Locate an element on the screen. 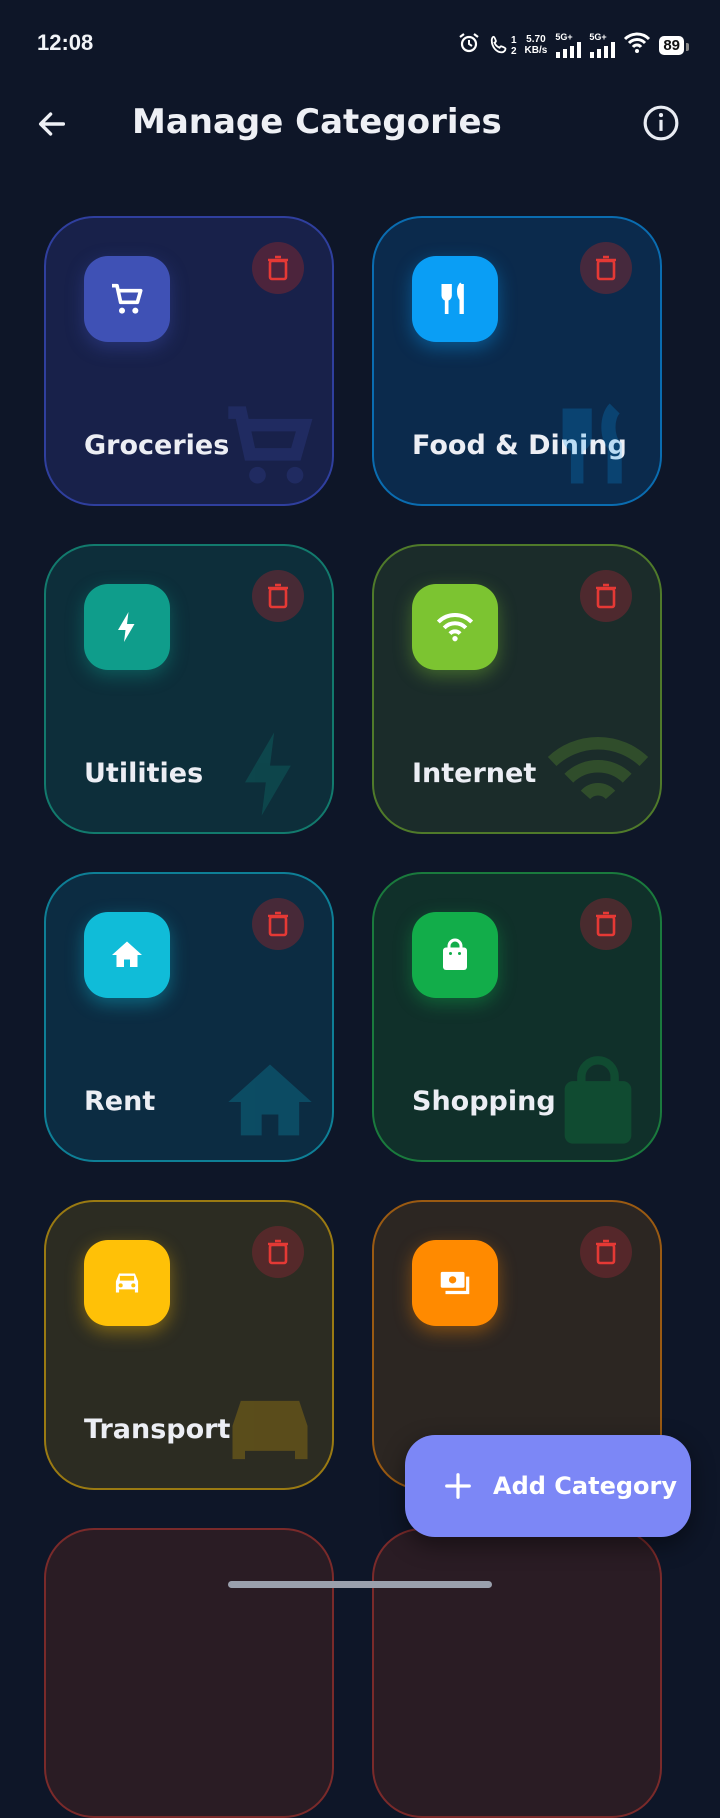  info-icon is located at coordinates (661, 123).